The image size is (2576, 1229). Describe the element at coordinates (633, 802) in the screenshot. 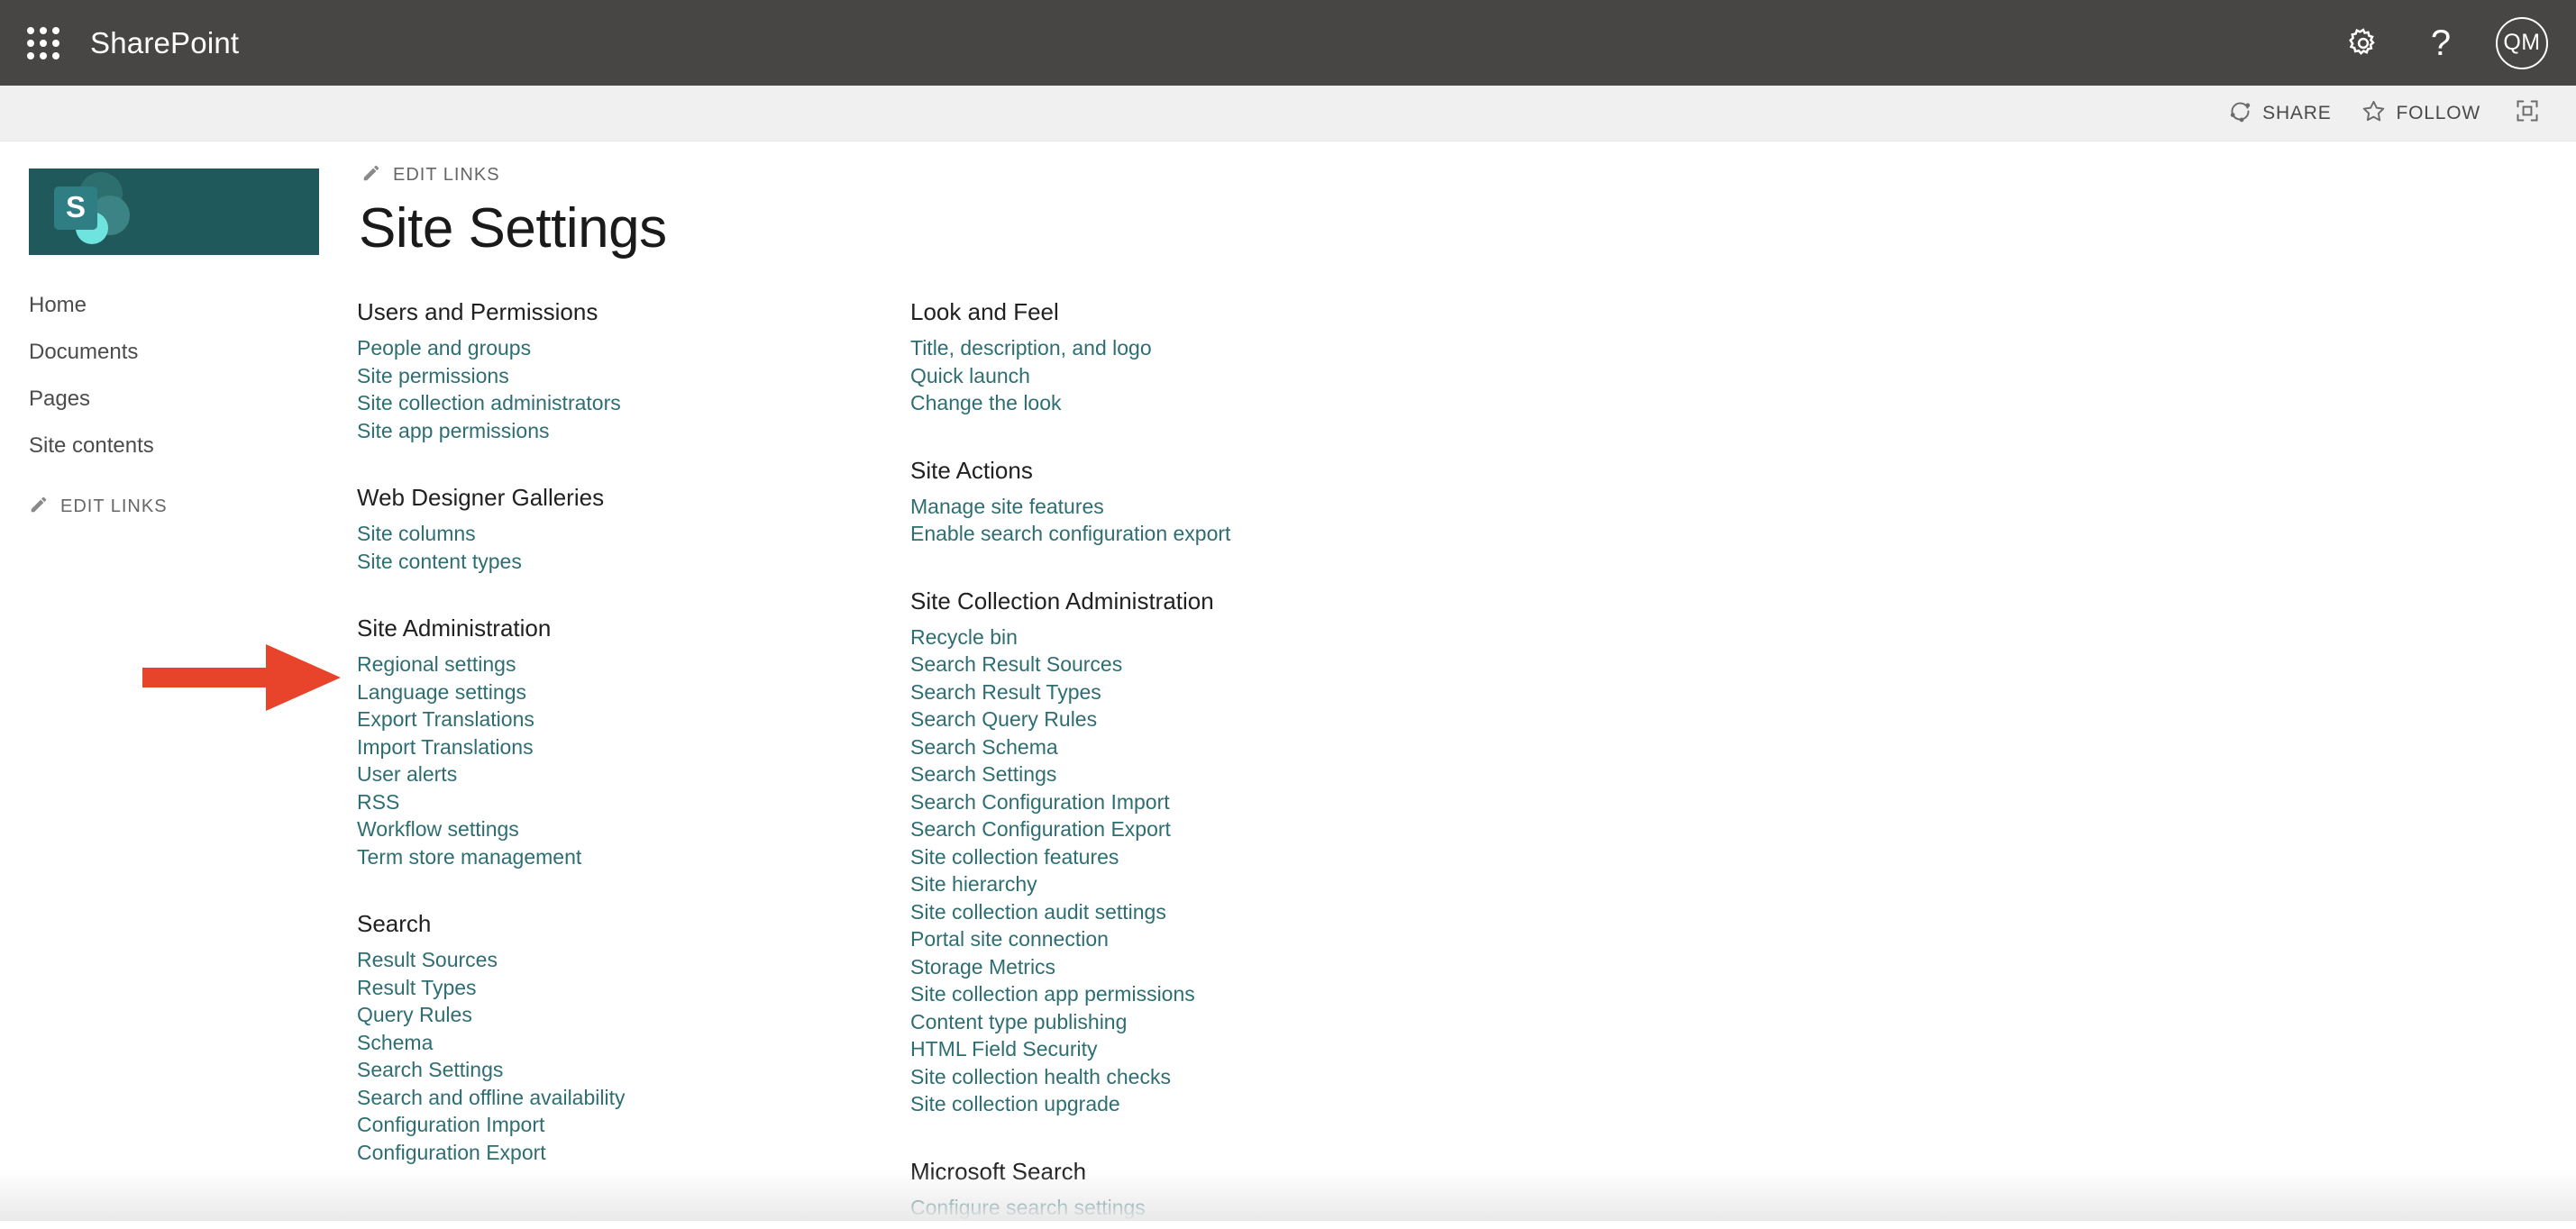

I see `settings-link-rss: RSS` at that location.